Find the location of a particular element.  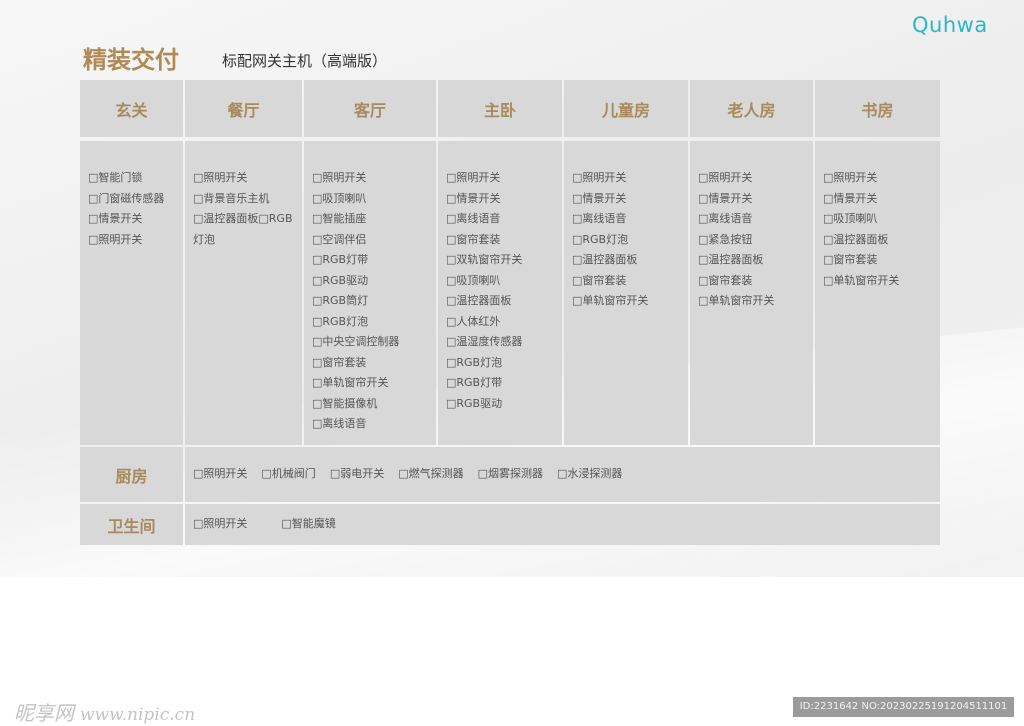

room-header-elder-room: 老人房 is located at coordinates (751, 108).